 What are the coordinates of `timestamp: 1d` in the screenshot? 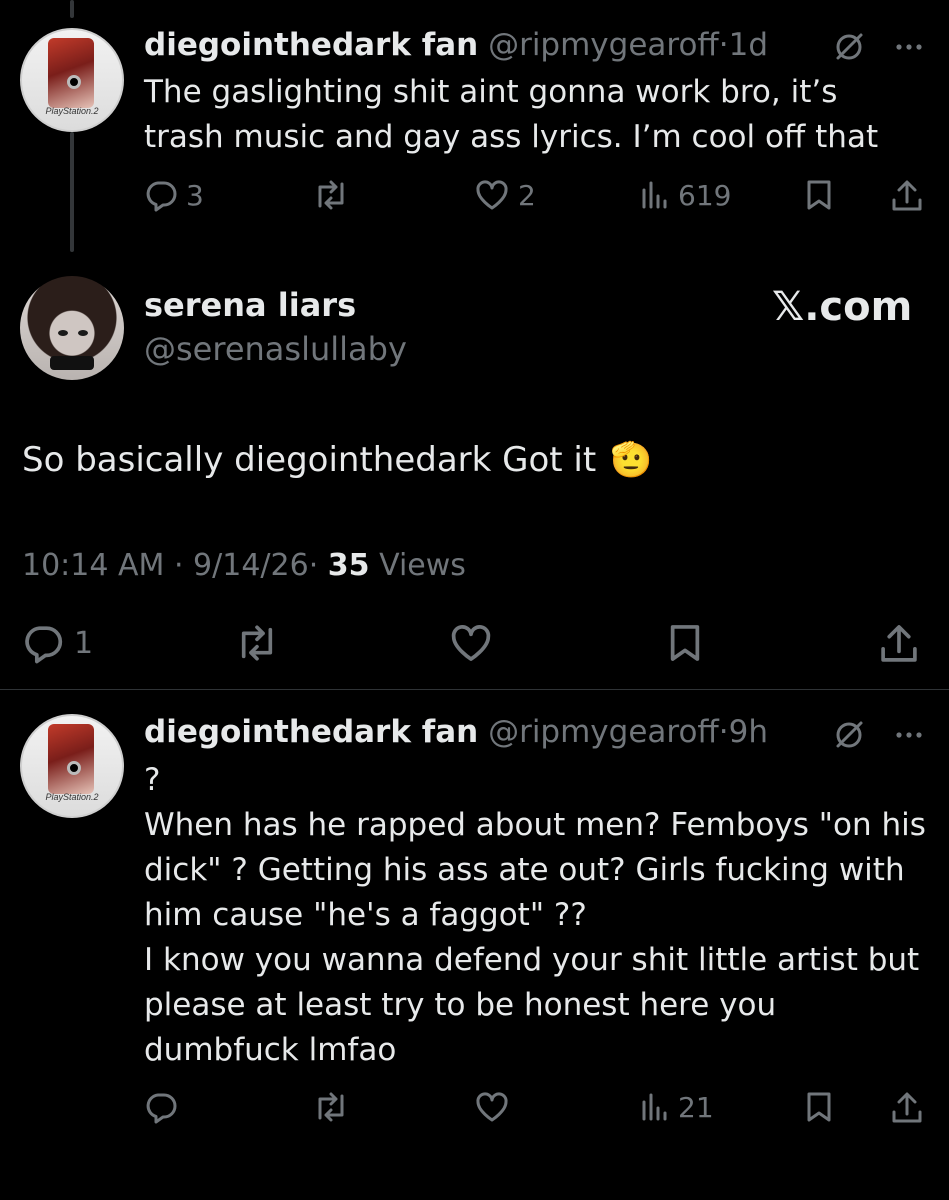 It's located at (748, 45).